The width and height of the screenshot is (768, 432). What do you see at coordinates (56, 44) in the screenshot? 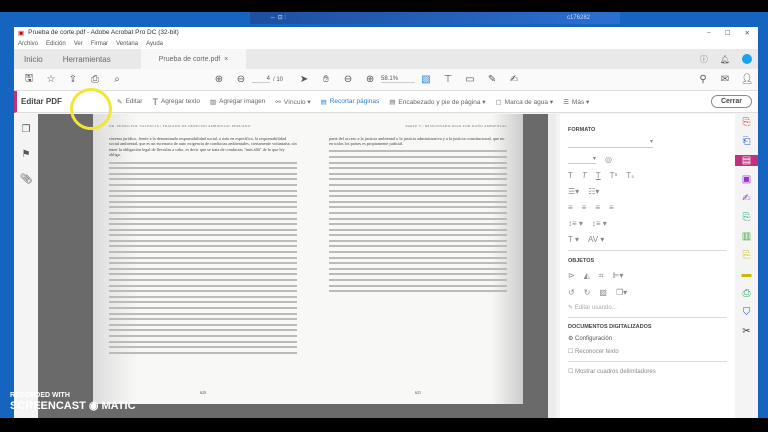
I see `menu-edicion: Edición` at bounding box center [56, 44].